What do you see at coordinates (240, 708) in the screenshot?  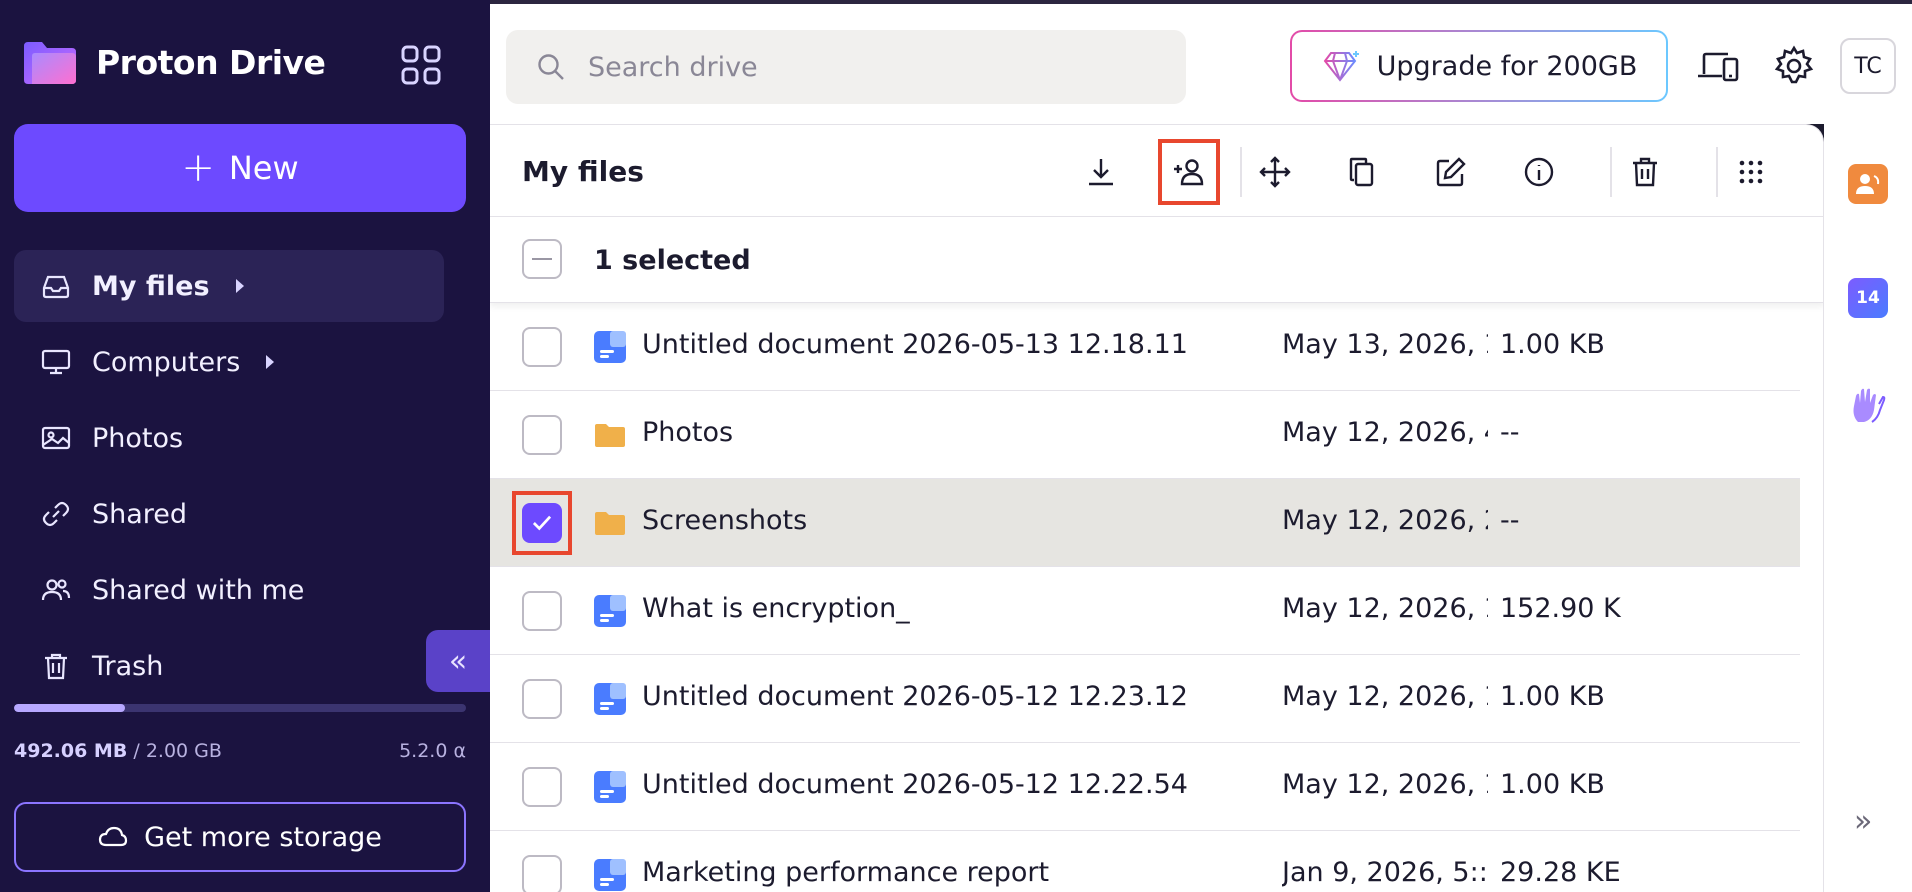 I see `storage-progress-bar` at bounding box center [240, 708].